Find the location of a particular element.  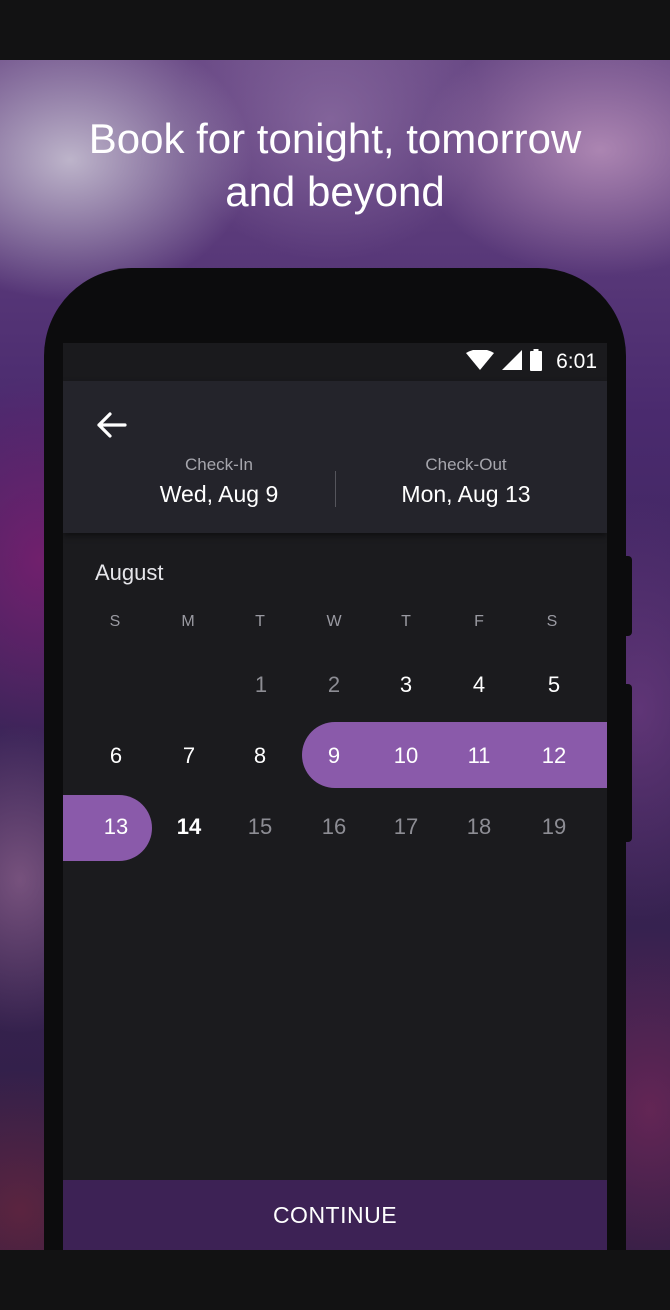

weekday-friday: F is located at coordinates (479, 621).